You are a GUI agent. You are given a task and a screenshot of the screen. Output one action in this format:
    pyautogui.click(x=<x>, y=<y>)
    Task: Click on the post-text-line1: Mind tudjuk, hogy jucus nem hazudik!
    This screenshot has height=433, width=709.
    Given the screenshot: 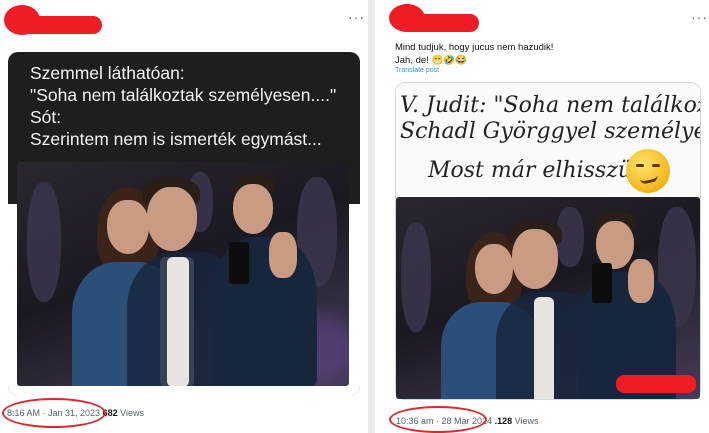 What is the action you would take?
    pyautogui.click(x=474, y=47)
    